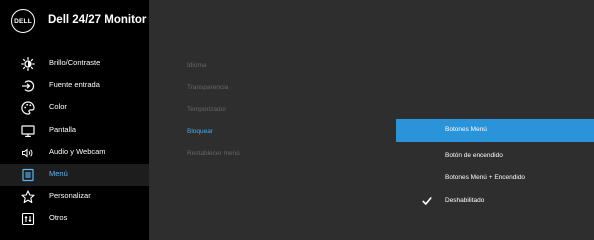 The image size is (594, 240). What do you see at coordinates (77, 151) in the screenshot?
I see `sidebar-item-label: Audio y Webcam` at bounding box center [77, 151].